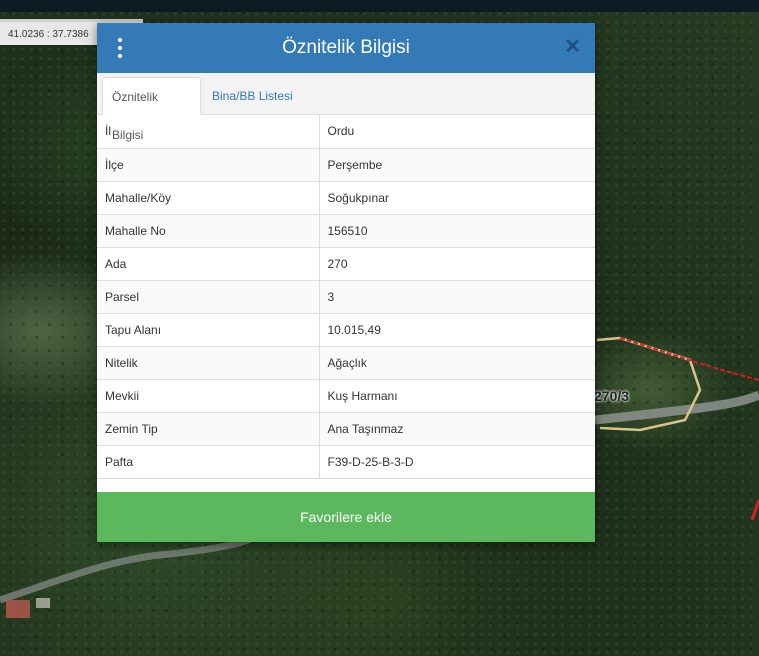  Describe the element at coordinates (208, 297) in the screenshot. I see `row-key: Parsel` at that location.